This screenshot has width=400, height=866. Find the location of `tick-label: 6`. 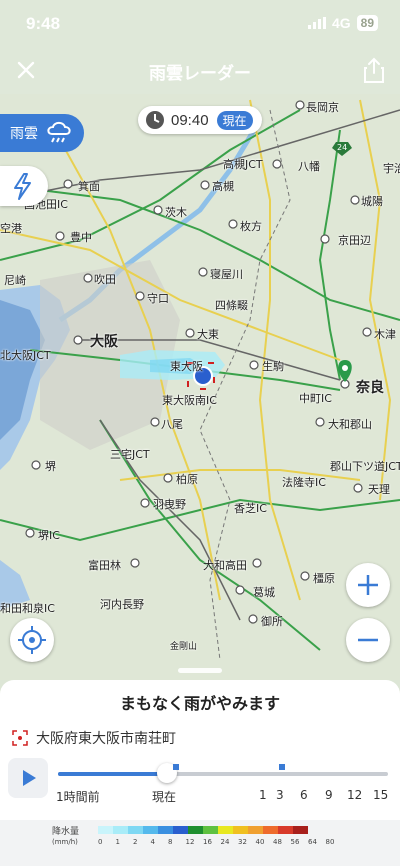

tick-label: 6 is located at coordinates (304, 795).